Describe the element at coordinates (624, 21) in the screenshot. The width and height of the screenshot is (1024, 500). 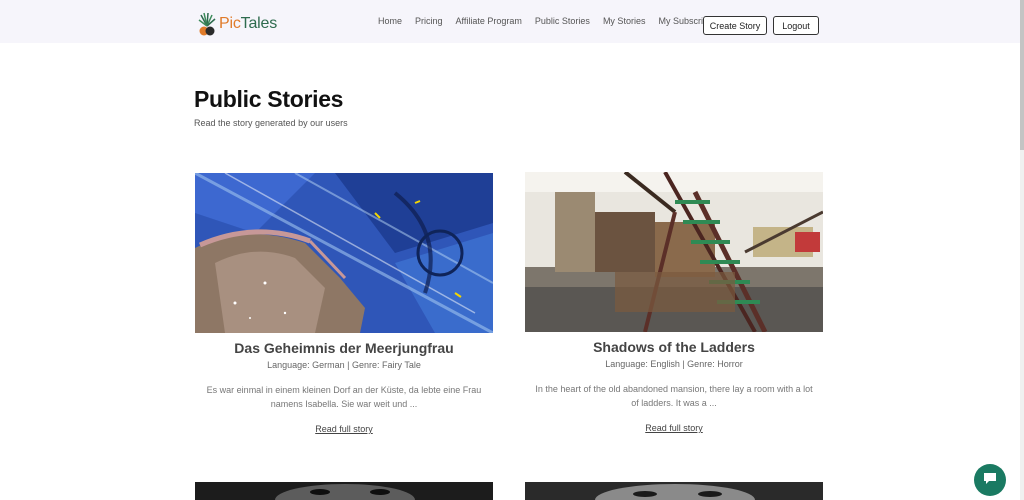
I see `nav-link-my-stories: My Stories` at that location.